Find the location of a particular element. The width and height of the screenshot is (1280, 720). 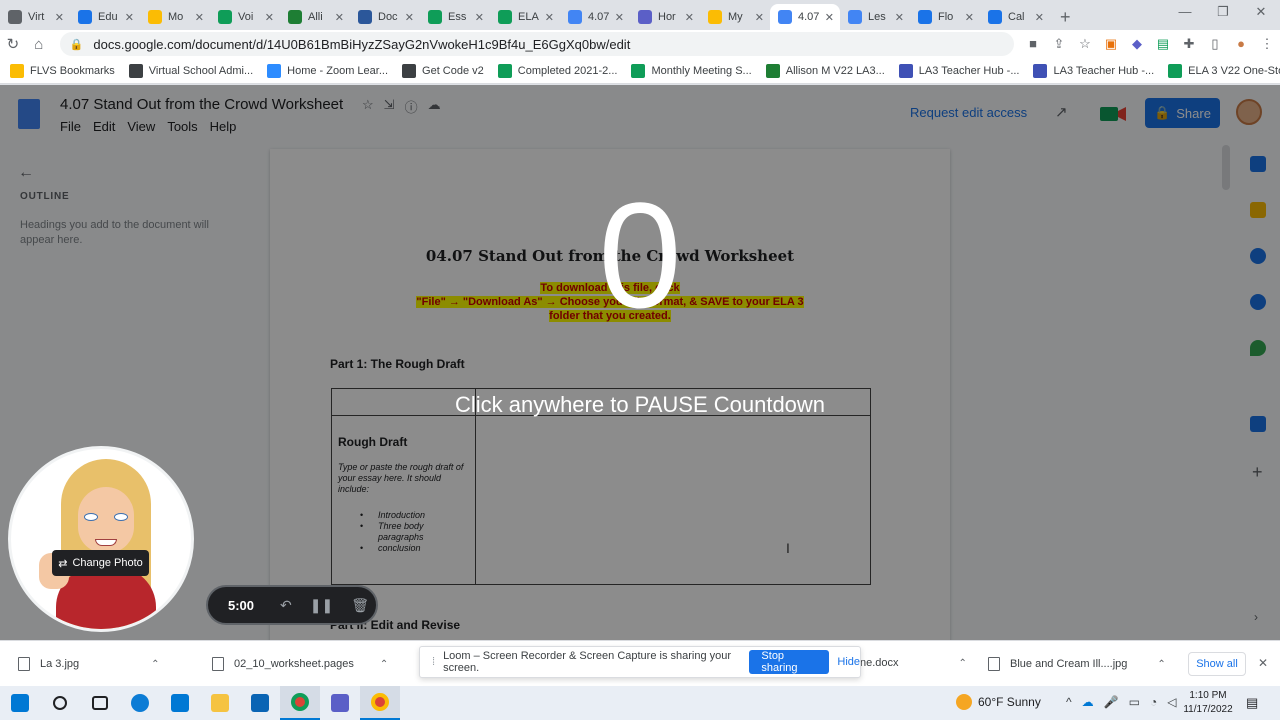

browser-tab: Edu ✕ is located at coordinates (105, 17).